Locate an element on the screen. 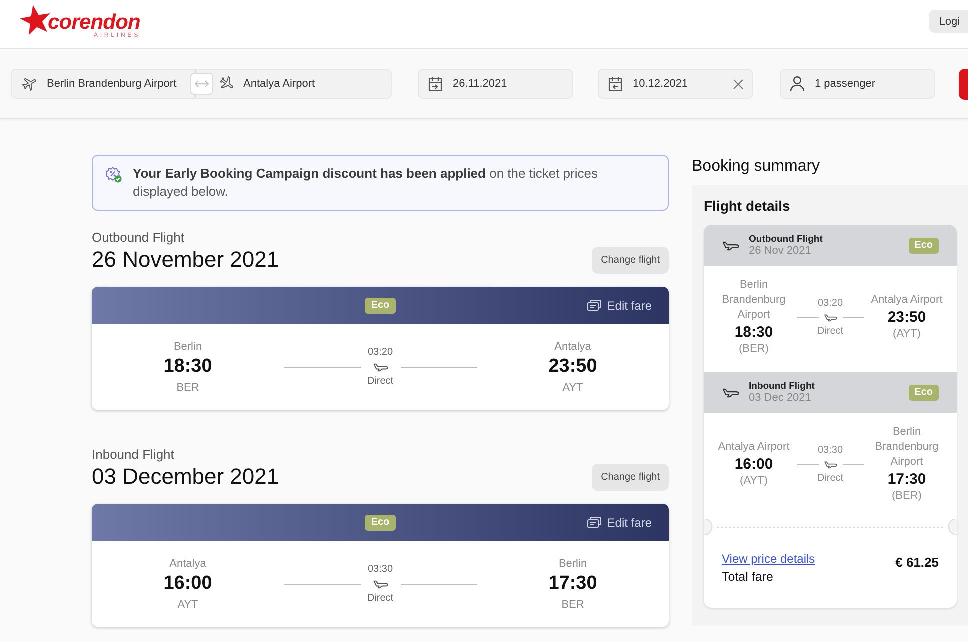  departure-code: (BER) is located at coordinates (754, 349).